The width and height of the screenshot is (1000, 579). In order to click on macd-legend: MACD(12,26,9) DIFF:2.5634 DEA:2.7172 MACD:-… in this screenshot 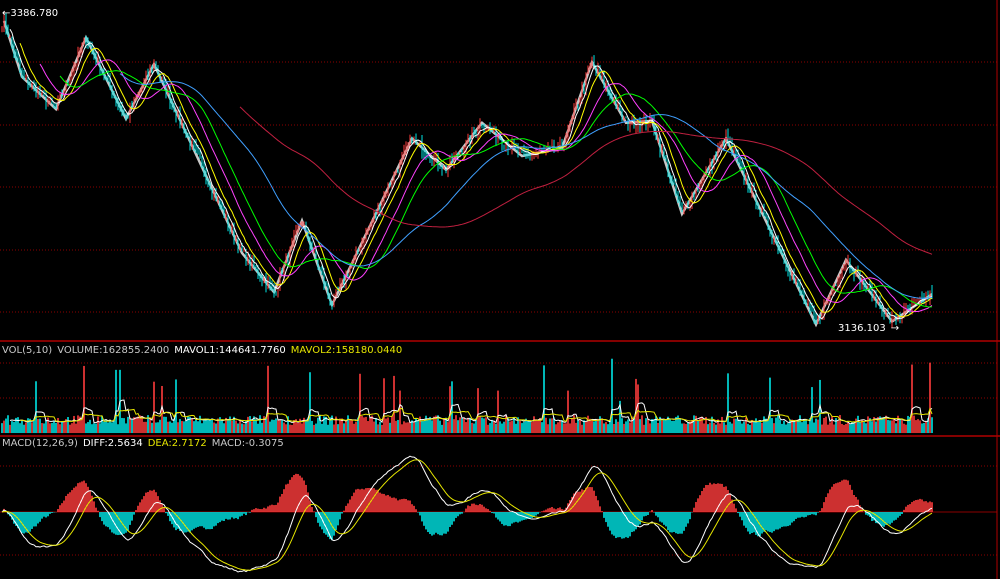, I will do `click(145, 443)`.